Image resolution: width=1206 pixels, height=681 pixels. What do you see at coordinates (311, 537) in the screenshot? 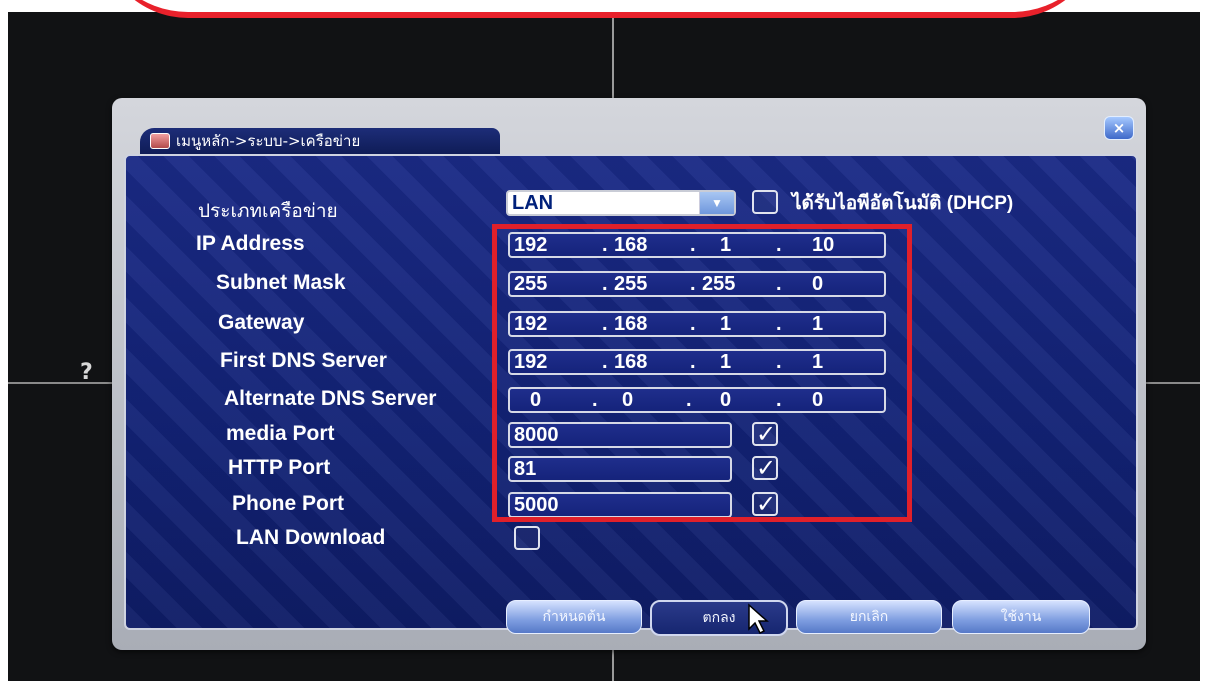
I see `lan-download-label: LAN Download` at bounding box center [311, 537].